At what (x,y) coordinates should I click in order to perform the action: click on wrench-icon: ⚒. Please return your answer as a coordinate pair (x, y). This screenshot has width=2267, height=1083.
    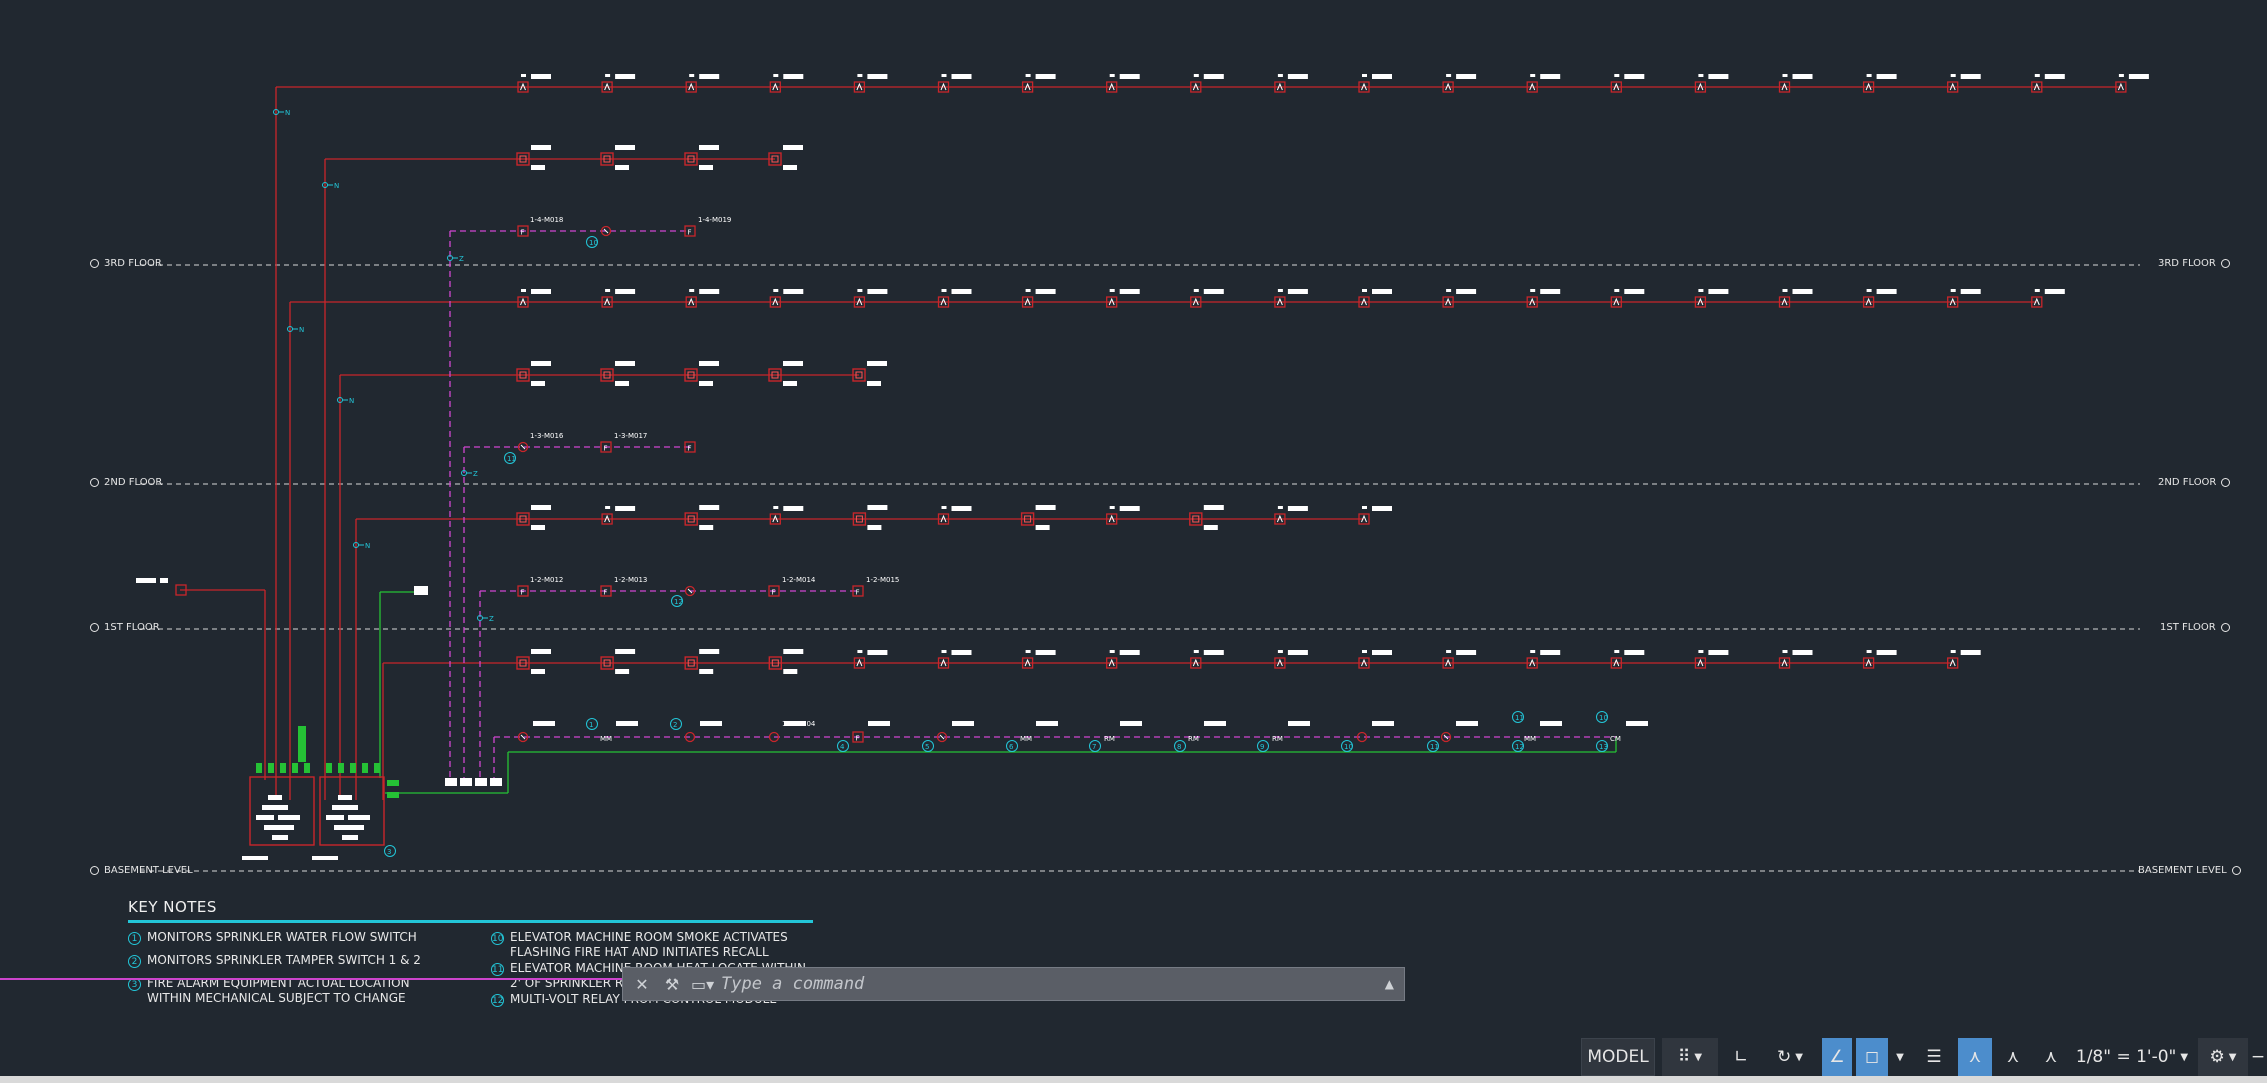
    Looking at the image, I should click on (672, 984).